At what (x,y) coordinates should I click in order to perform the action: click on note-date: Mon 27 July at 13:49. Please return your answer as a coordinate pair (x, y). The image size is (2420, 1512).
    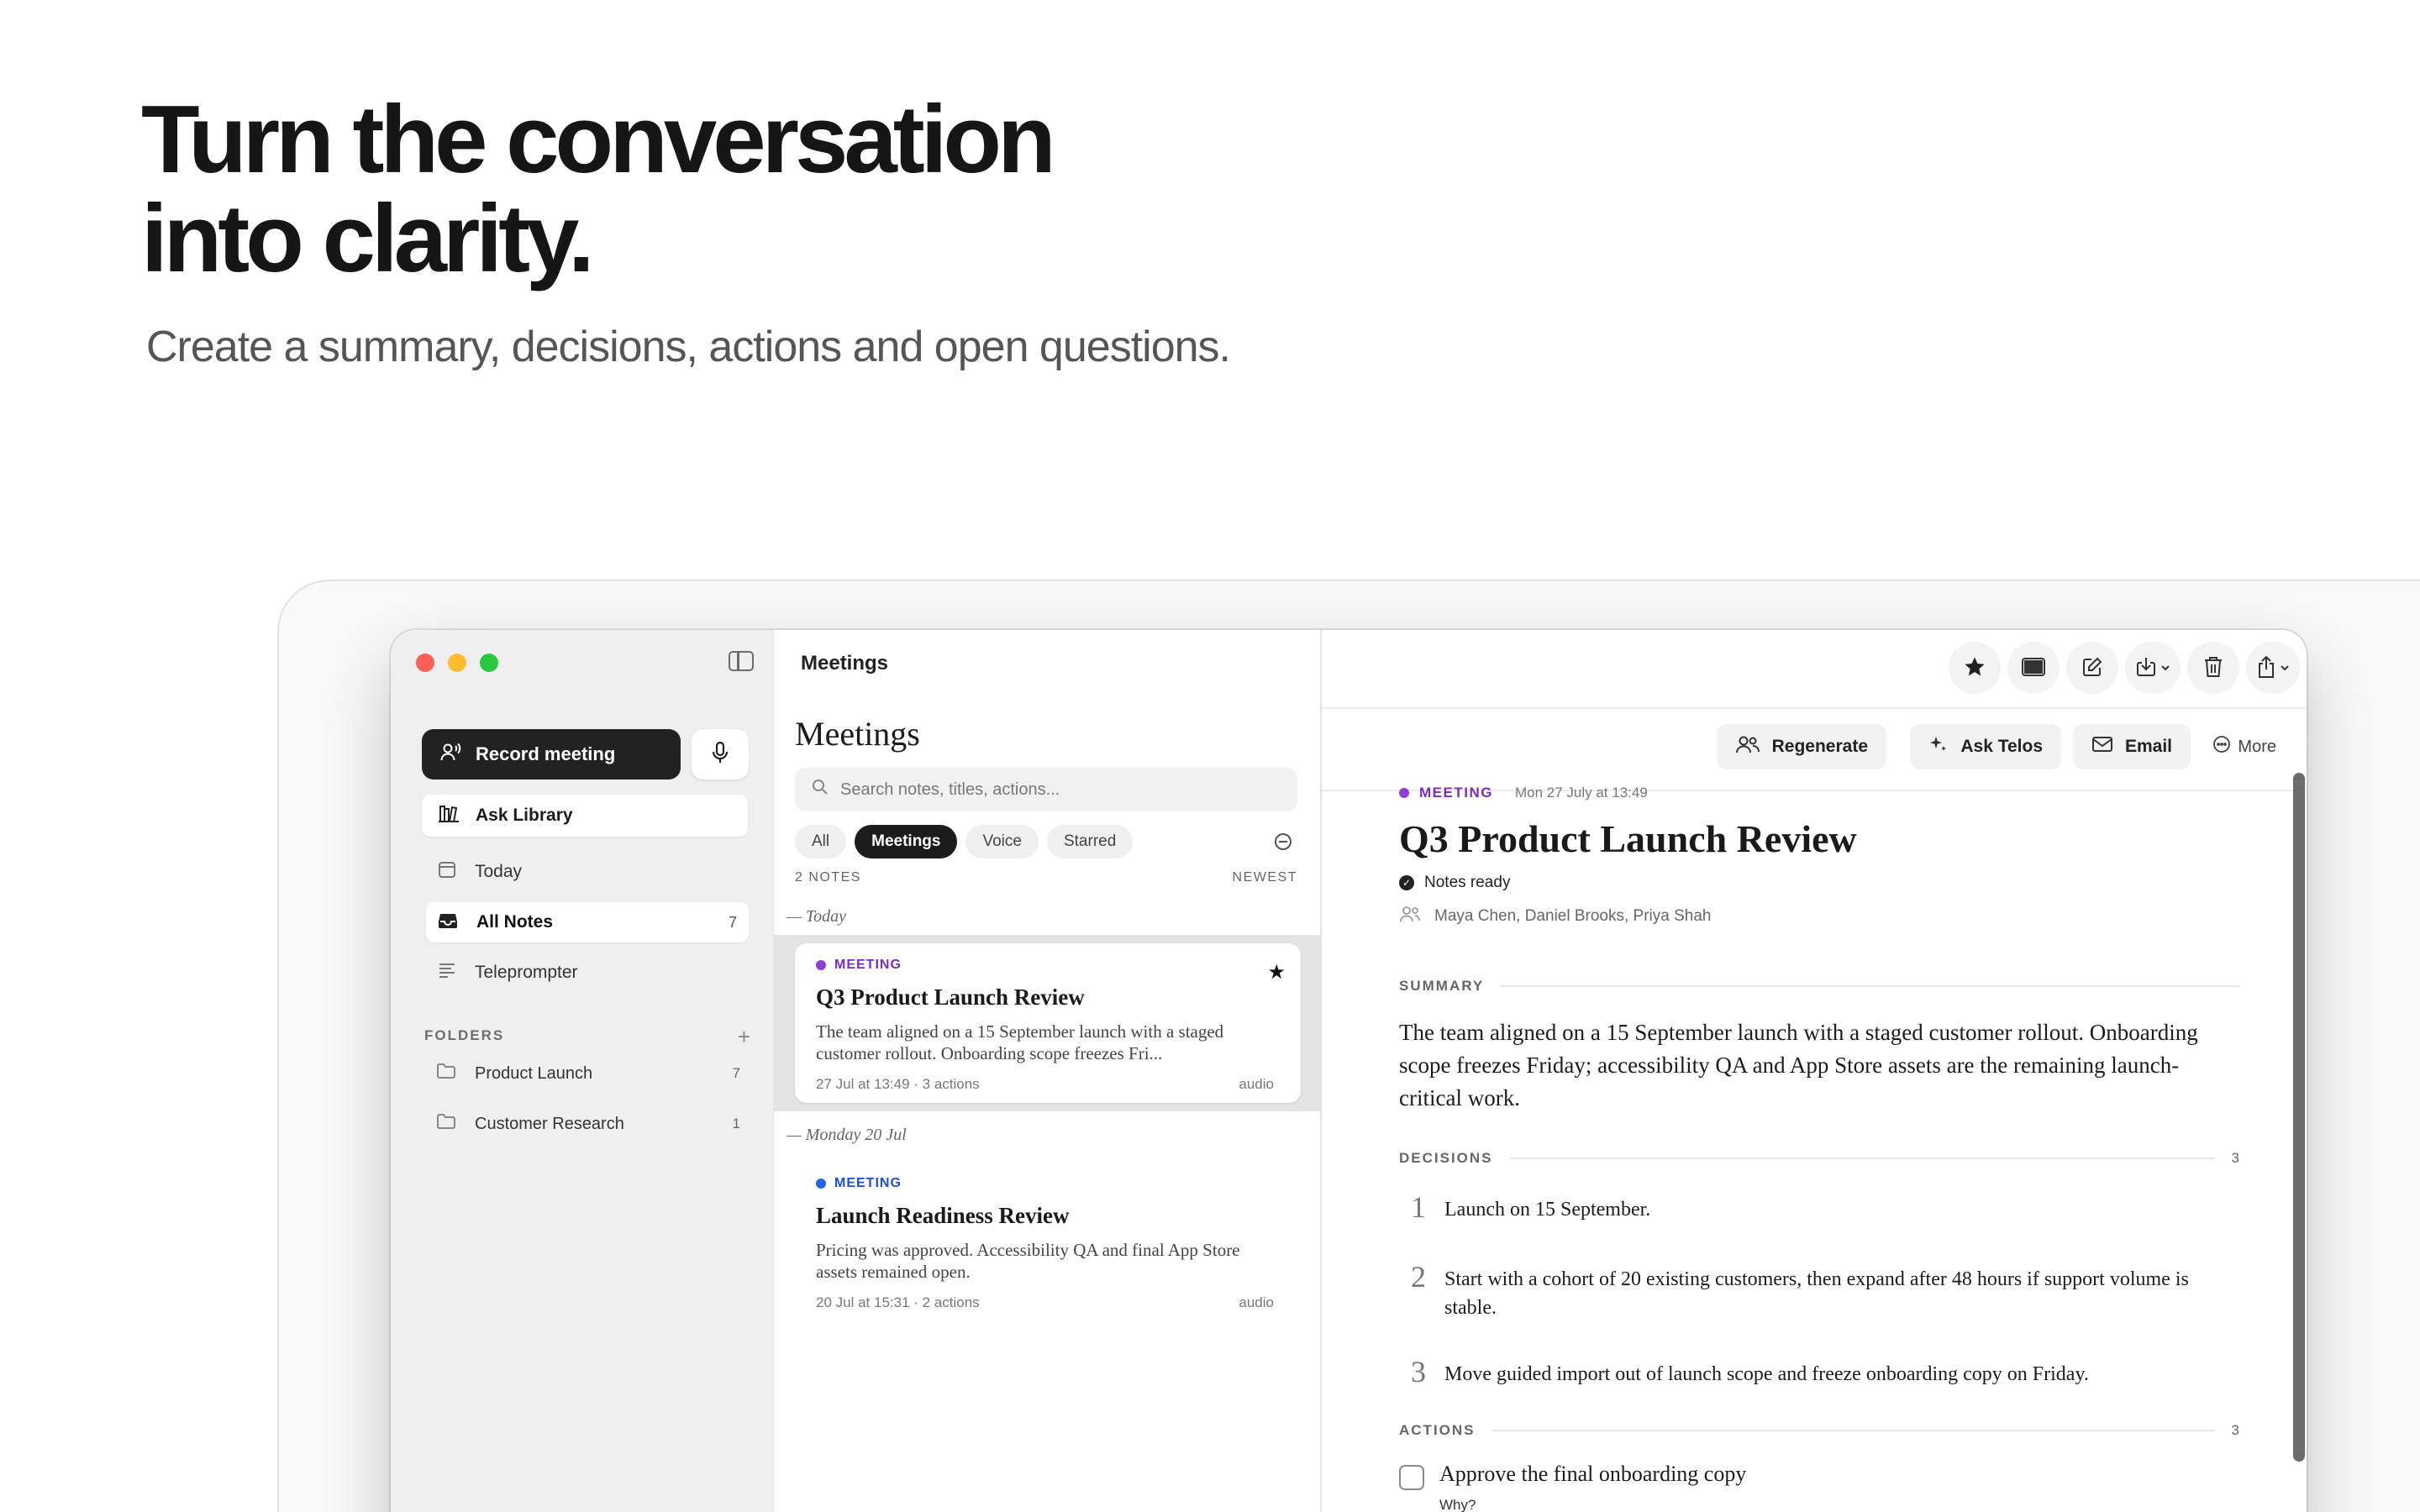
    Looking at the image, I should click on (1581, 793).